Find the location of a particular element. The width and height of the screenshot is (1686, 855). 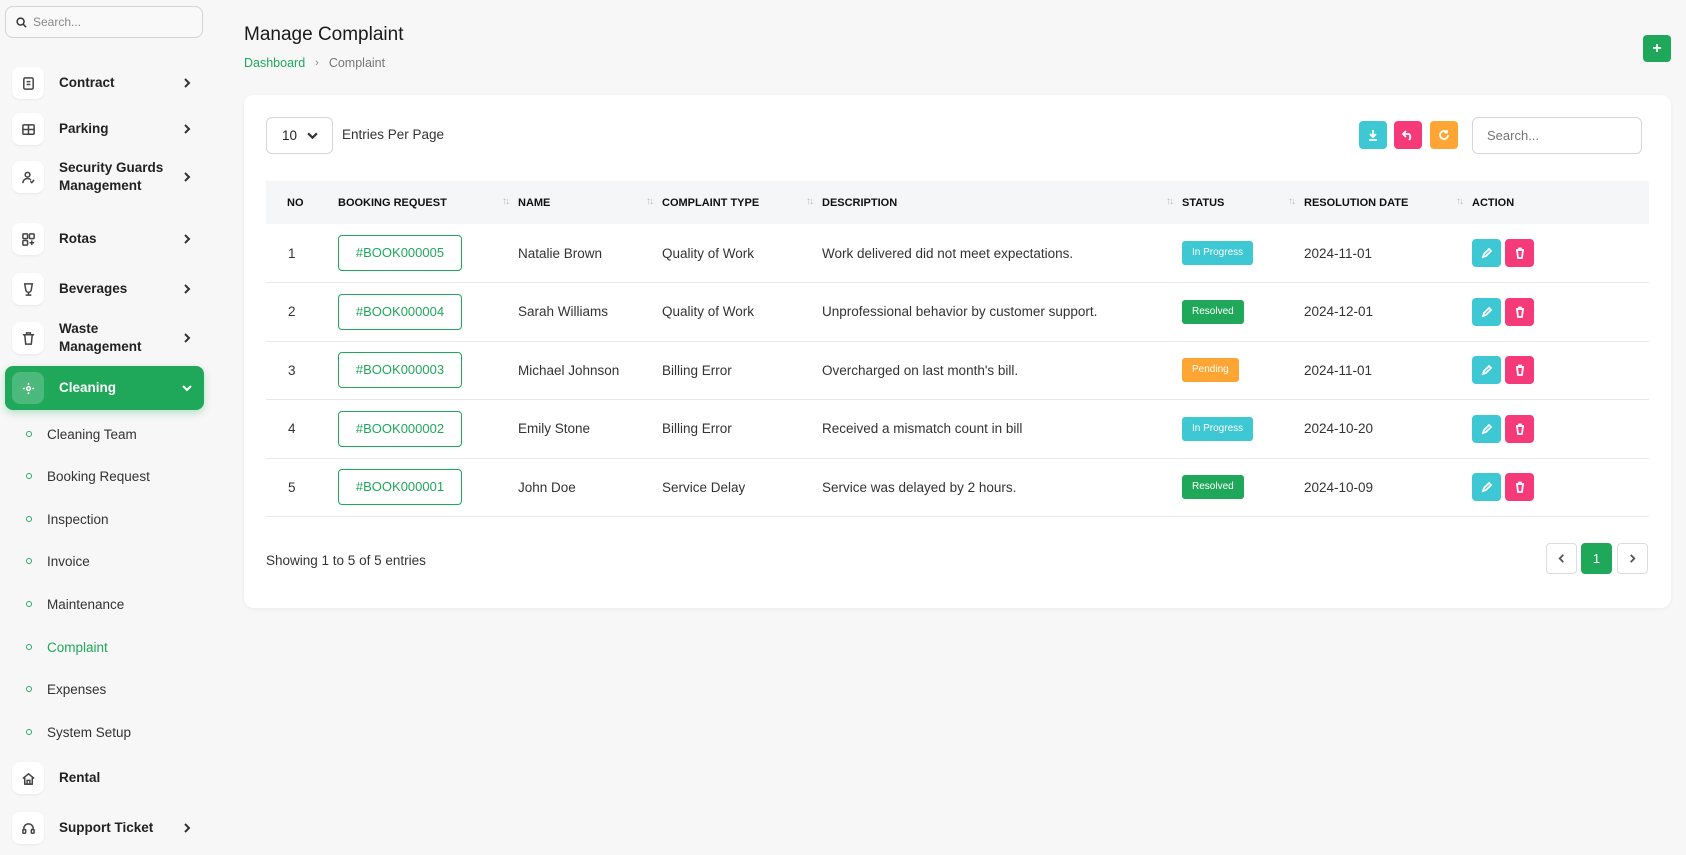

cell-complaint-type: Billing Error is located at coordinates (697, 429).